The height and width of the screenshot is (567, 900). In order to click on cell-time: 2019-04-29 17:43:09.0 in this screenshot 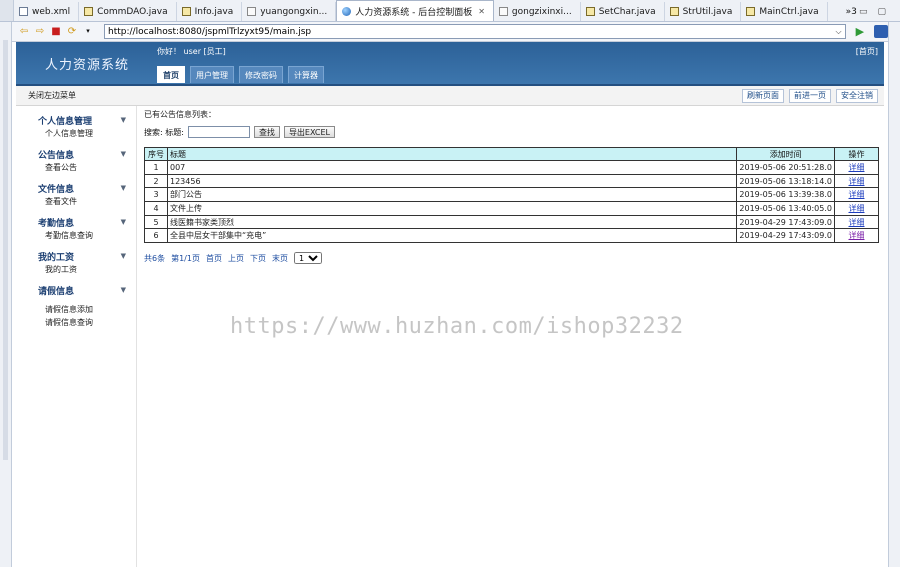, I will do `click(785, 222)`.